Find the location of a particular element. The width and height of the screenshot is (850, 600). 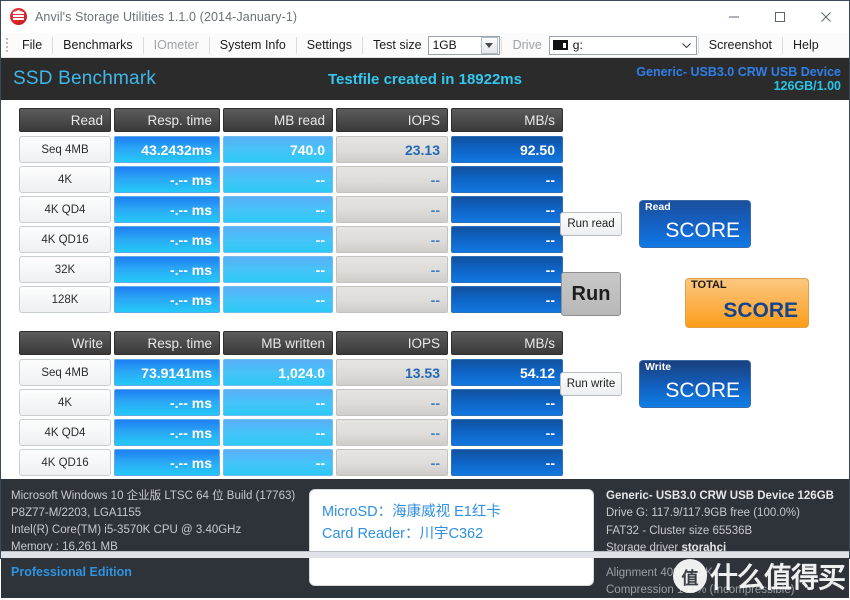

menu-item-benchmarks: Benchmarks is located at coordinates (97, 45).